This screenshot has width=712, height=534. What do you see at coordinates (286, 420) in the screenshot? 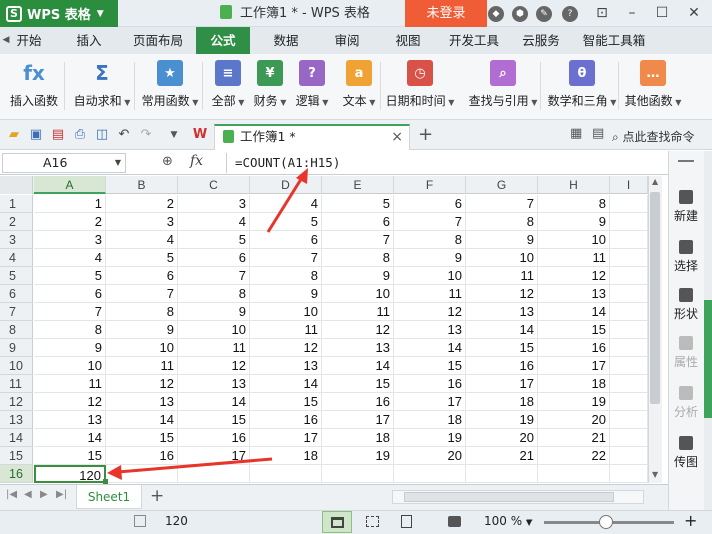
I see `cell-d13: 16` at bounding box center [286, 420].